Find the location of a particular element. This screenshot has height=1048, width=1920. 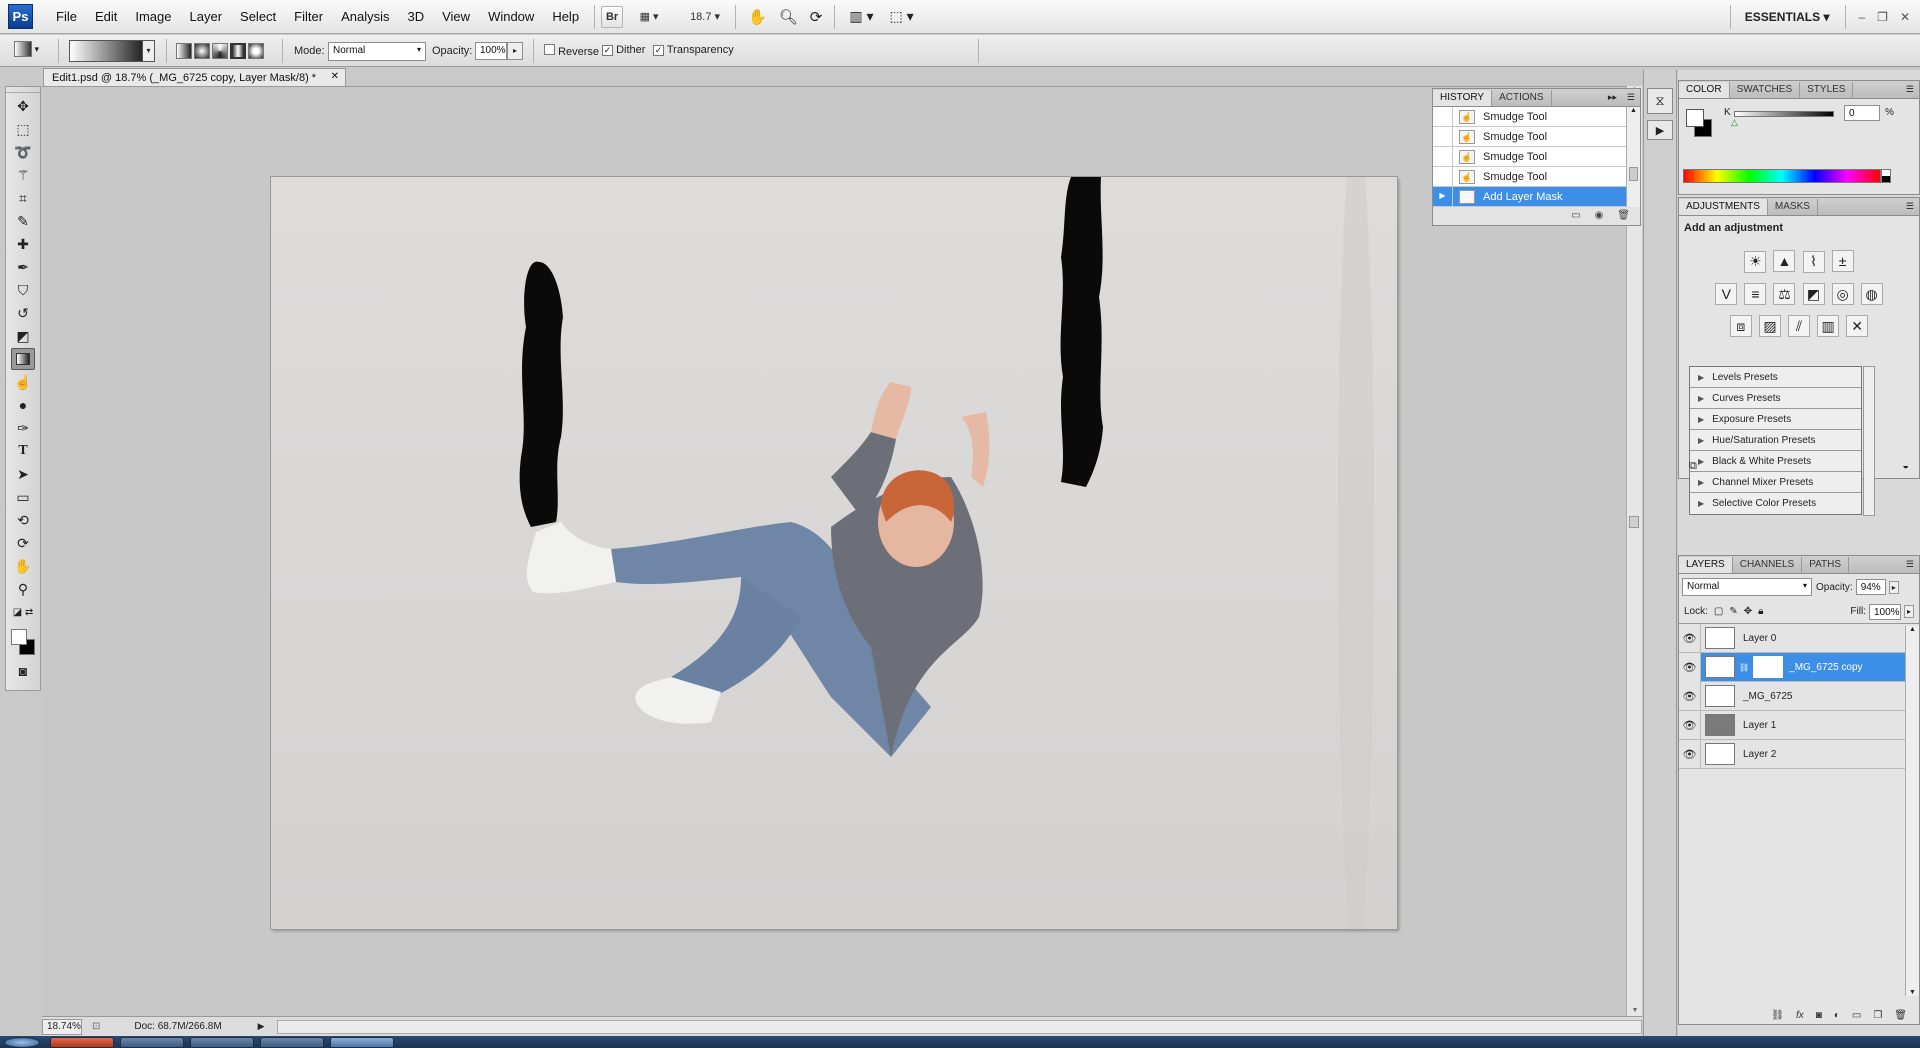

layer-name: Layer 0 is located at coordinates (1759, 638).